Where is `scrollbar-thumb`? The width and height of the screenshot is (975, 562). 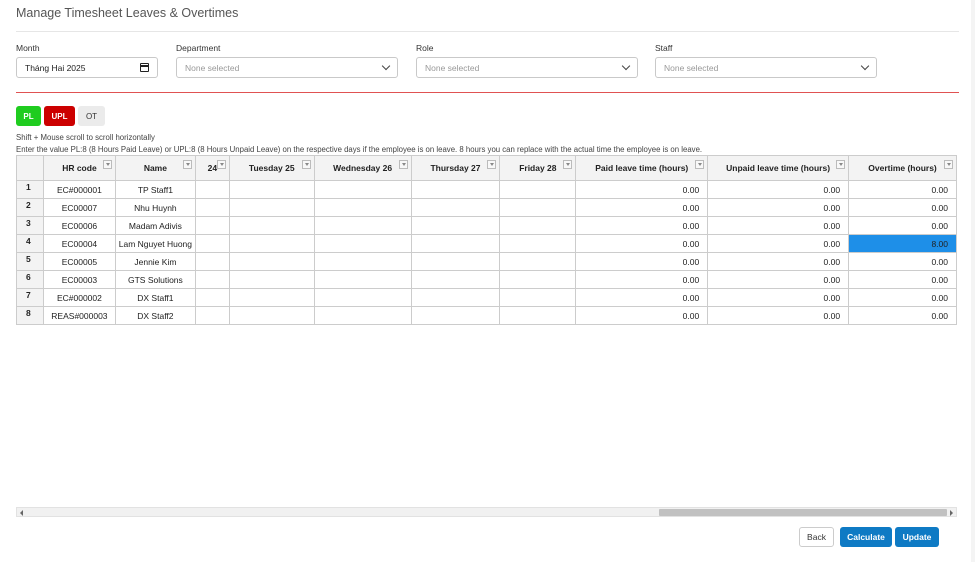
scrollbar-thumb is located at coordinates (803, 512).